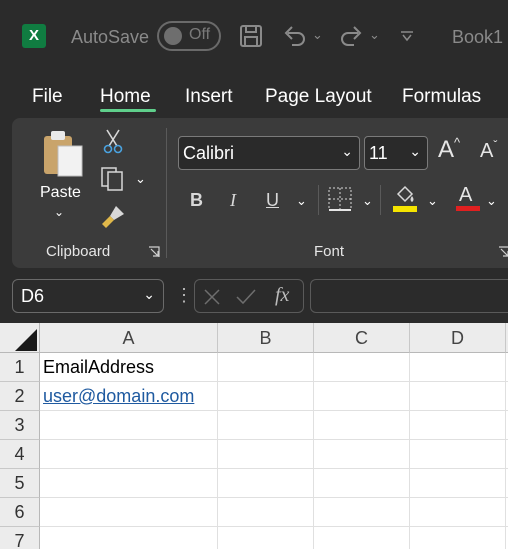 The height and width of the screenshot is (549, 508). What do you see at coordinates (362, 338) in the screenshot?
I see `column-header-c: C` at bounding box center [362, 338].